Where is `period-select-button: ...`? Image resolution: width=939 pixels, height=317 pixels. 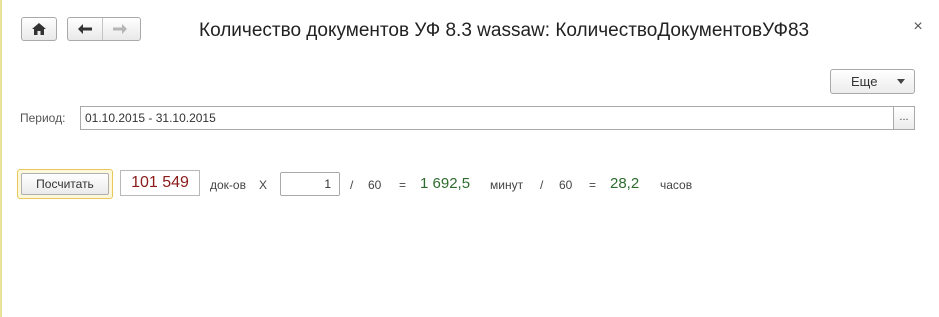 period-select-button: ... is located at coordinates (904, 118).